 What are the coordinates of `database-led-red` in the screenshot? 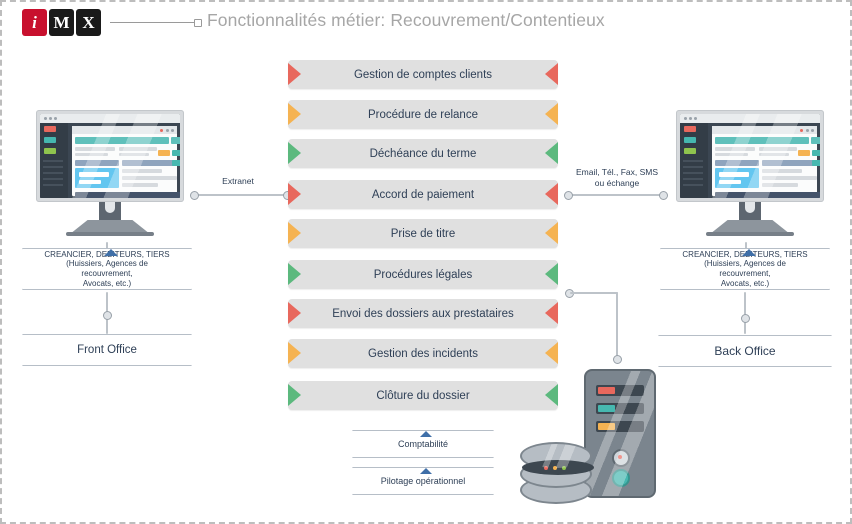 It's located at (546, 468).